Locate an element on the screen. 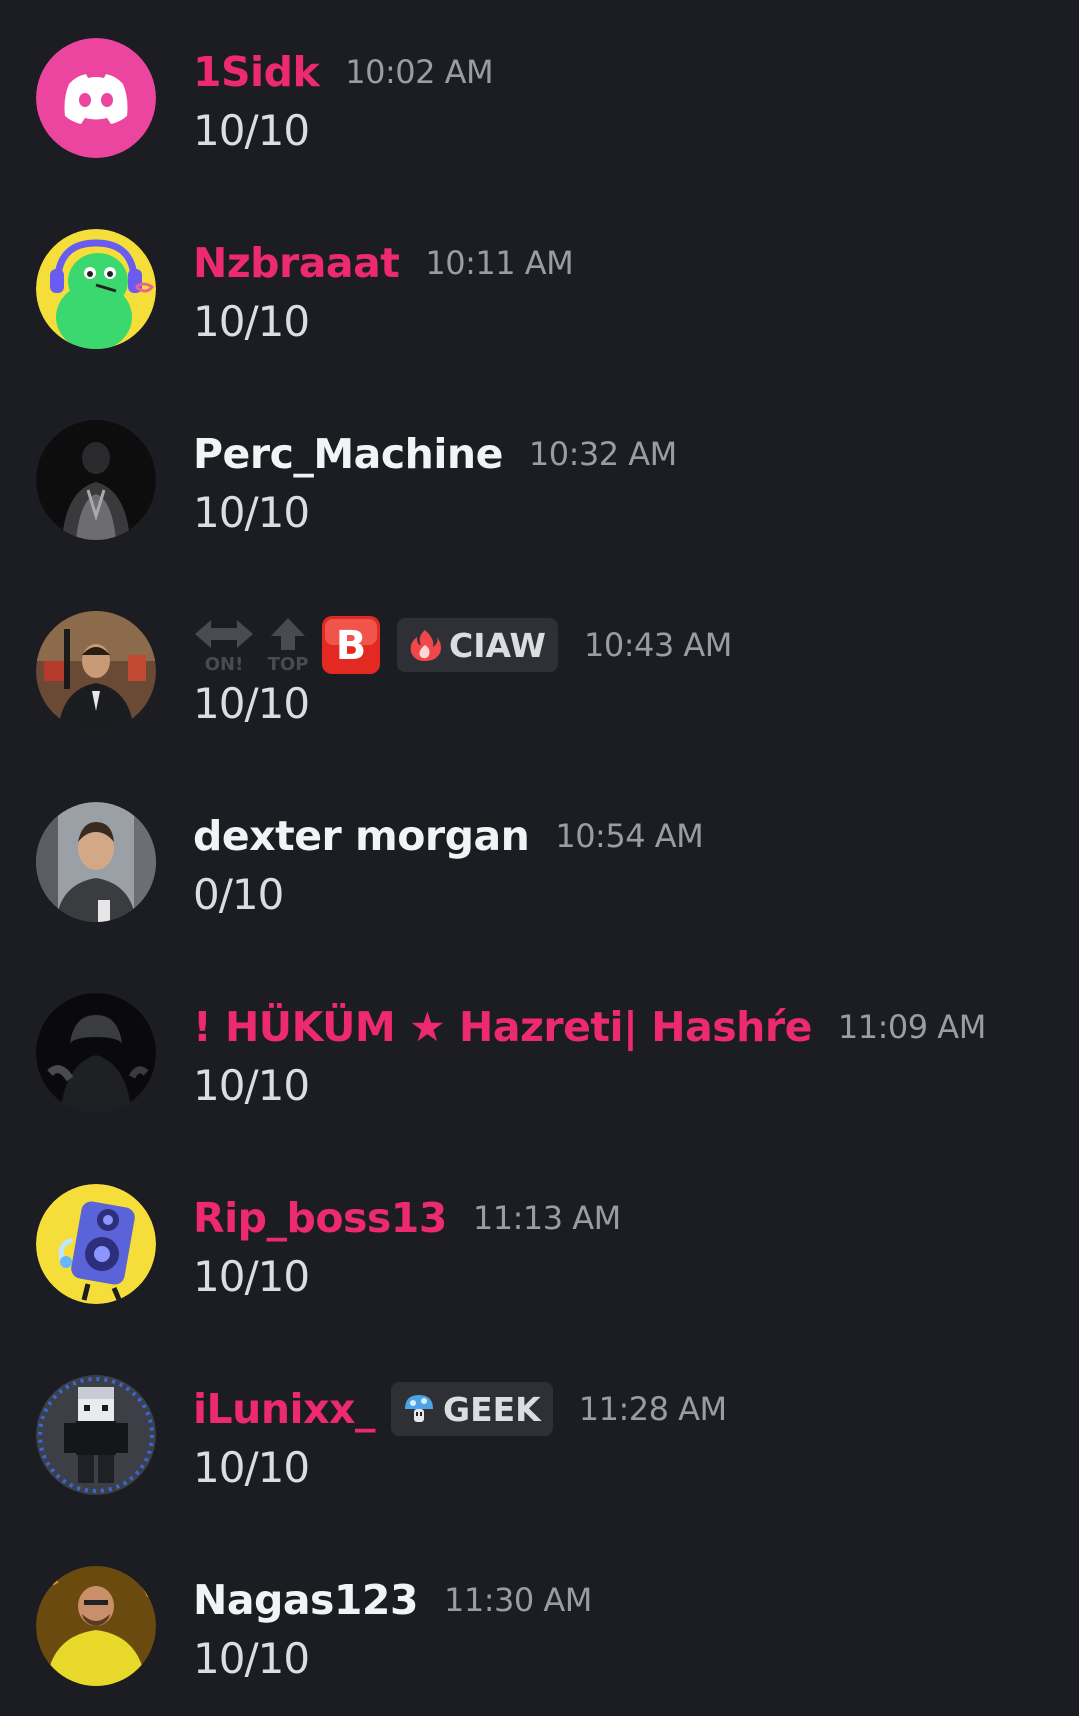 Image resolution: width=1079 pixels, height=1716 pixels. author-name: Perc_Machine is located at coordinates (348, 454).